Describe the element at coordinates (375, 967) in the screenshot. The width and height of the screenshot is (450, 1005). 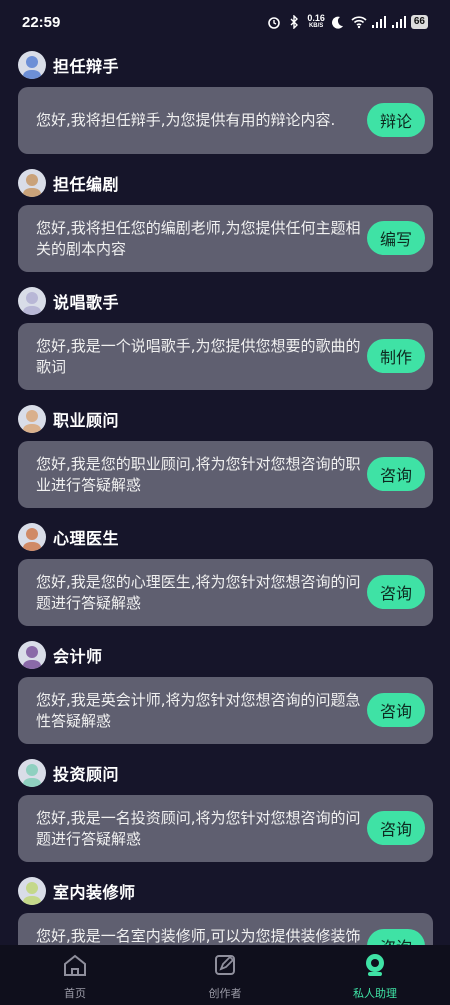
I see `assistant-icon` at that location.